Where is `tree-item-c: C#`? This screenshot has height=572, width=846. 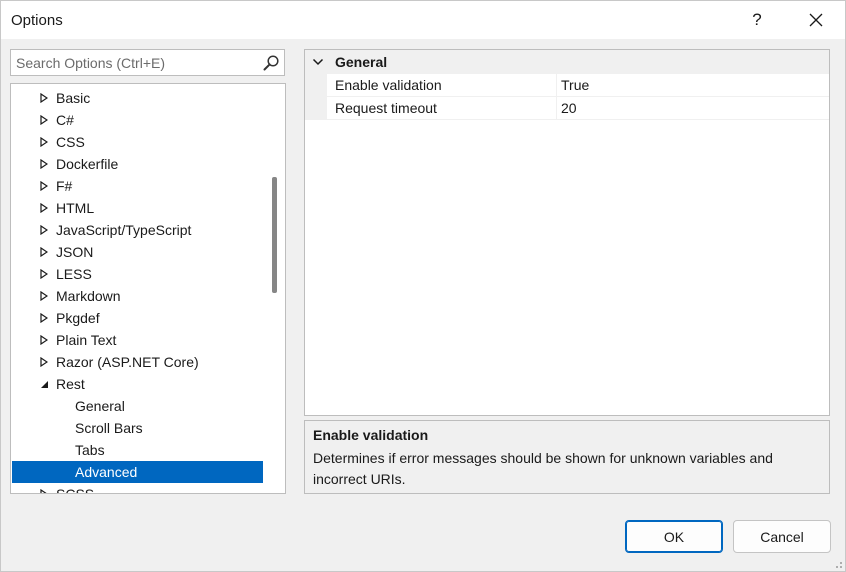
tree-item-c: C# is located at coordinates (137, 120).